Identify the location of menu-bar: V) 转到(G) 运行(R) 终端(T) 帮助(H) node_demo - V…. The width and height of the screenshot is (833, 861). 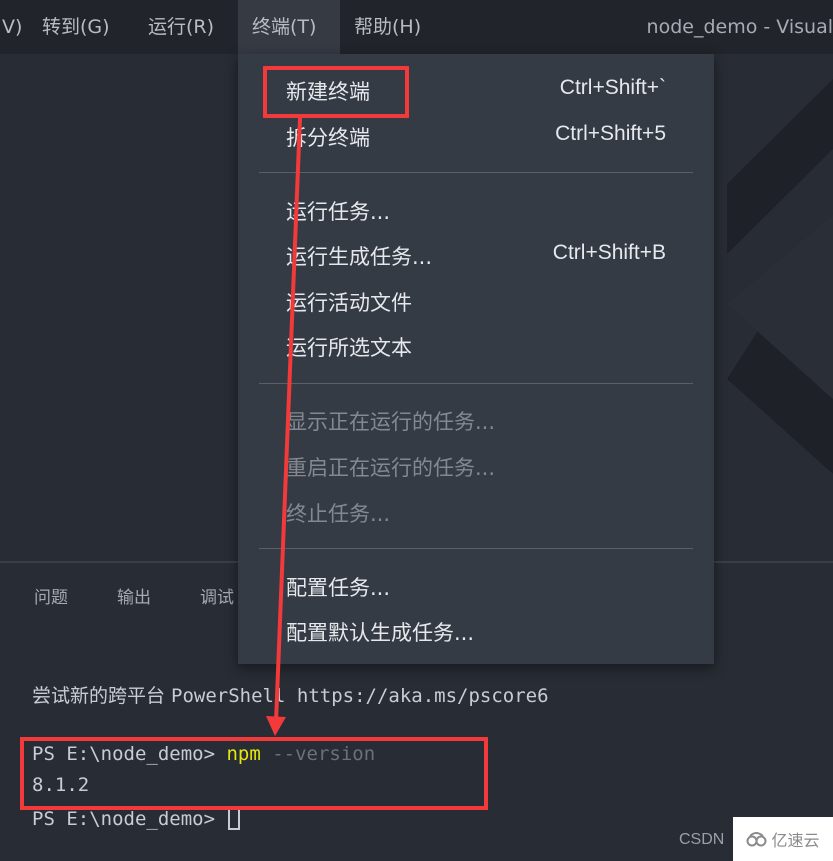
(416, 27).